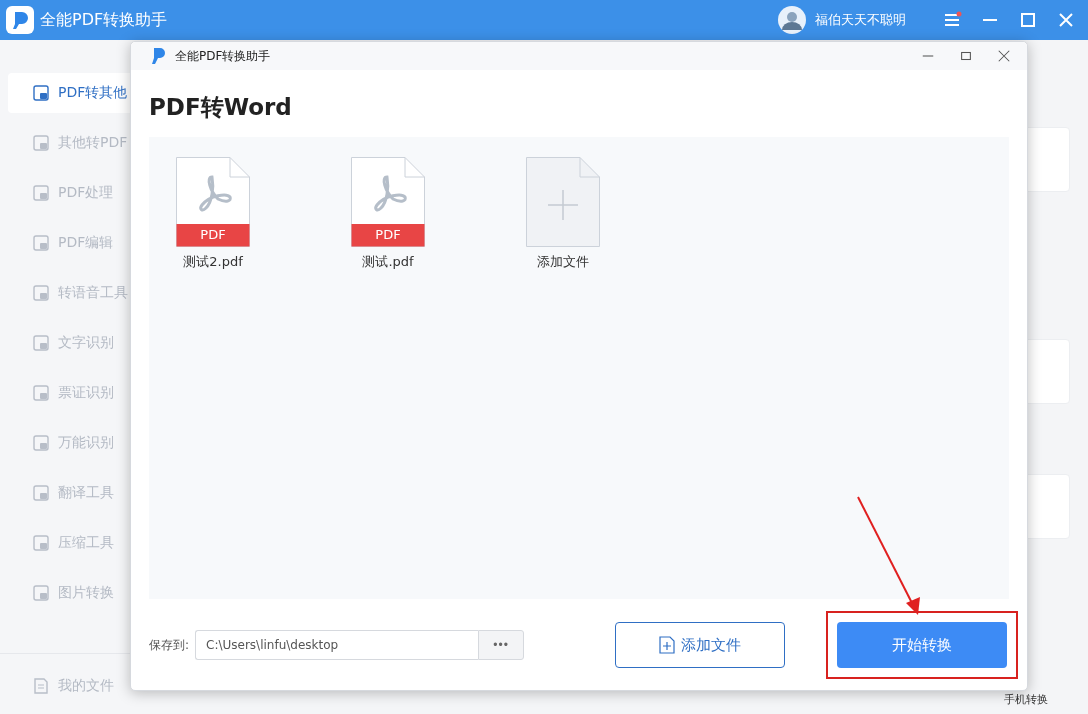 Image resolution: width=1088 pixels, height=714 pixels. Describe the element at coordinates (90, 593) in the screenshot. I see `sidebar-item: 图片转换` at that location.